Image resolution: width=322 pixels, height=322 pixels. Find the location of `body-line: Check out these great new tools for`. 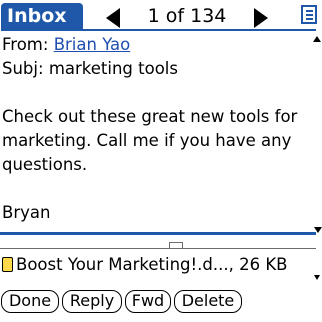

body-line: Check out these great new tools for is located at coordinates (150, 116).